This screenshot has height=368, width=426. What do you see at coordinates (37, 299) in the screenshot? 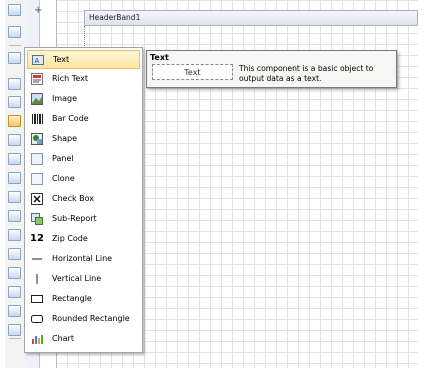
I see `rectangle-icon` at bounding box center [37, 299].